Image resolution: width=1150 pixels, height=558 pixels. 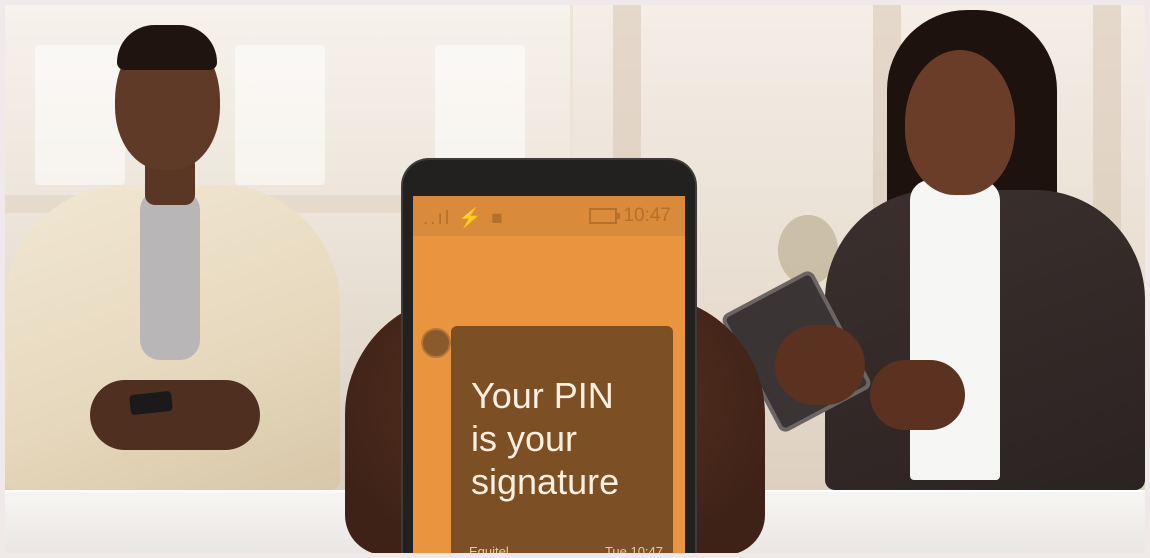 I want to click on woman-head, so click(x=960, y=122).